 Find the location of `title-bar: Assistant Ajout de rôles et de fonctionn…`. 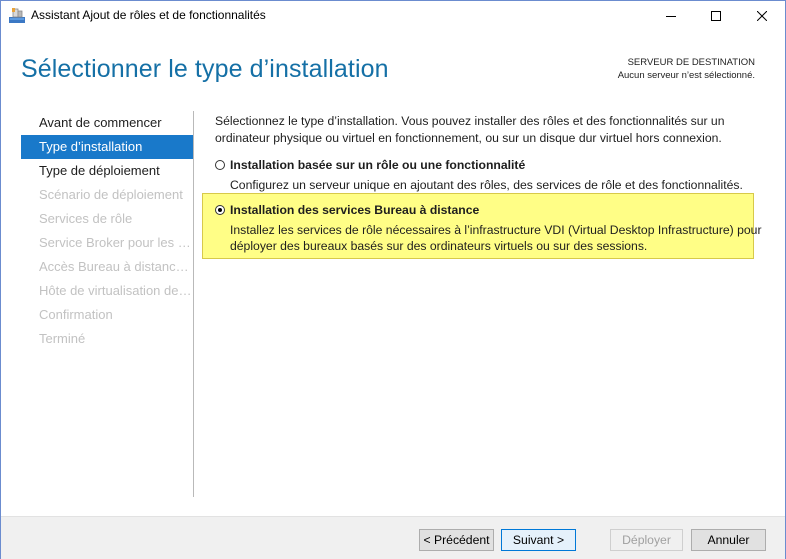

title-bar: Assistant Ajout de rôles et de fonctionn… is located at coordinates (393, 16).